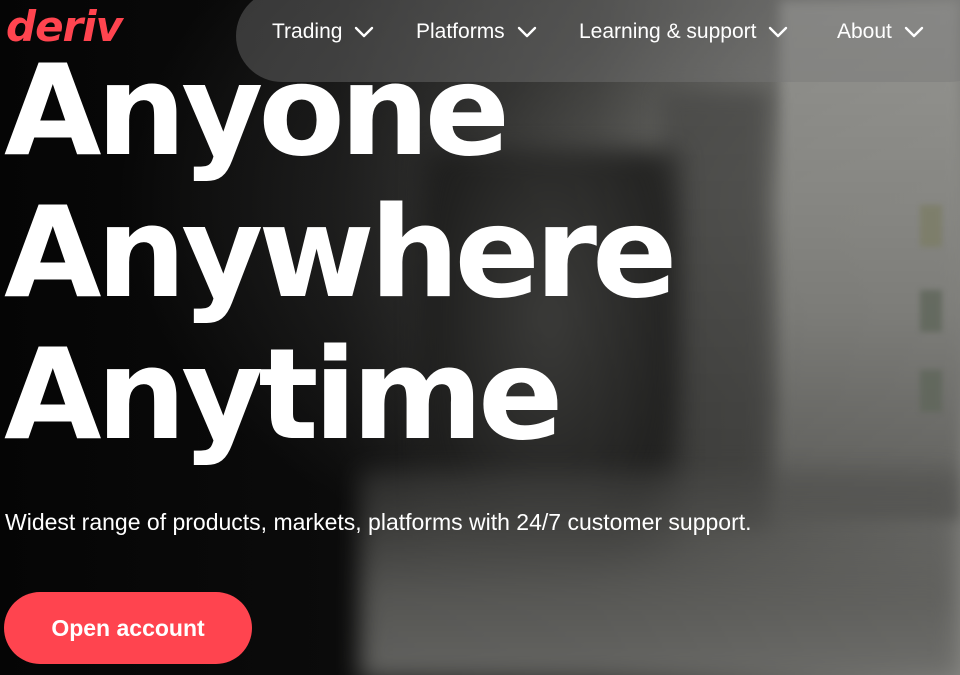 Image resolution: width=960 pixels, height=675 pixels. Describe the element at coordinates (284, 394) in the screenshot. I see `headline-line: Anytime` at that location.